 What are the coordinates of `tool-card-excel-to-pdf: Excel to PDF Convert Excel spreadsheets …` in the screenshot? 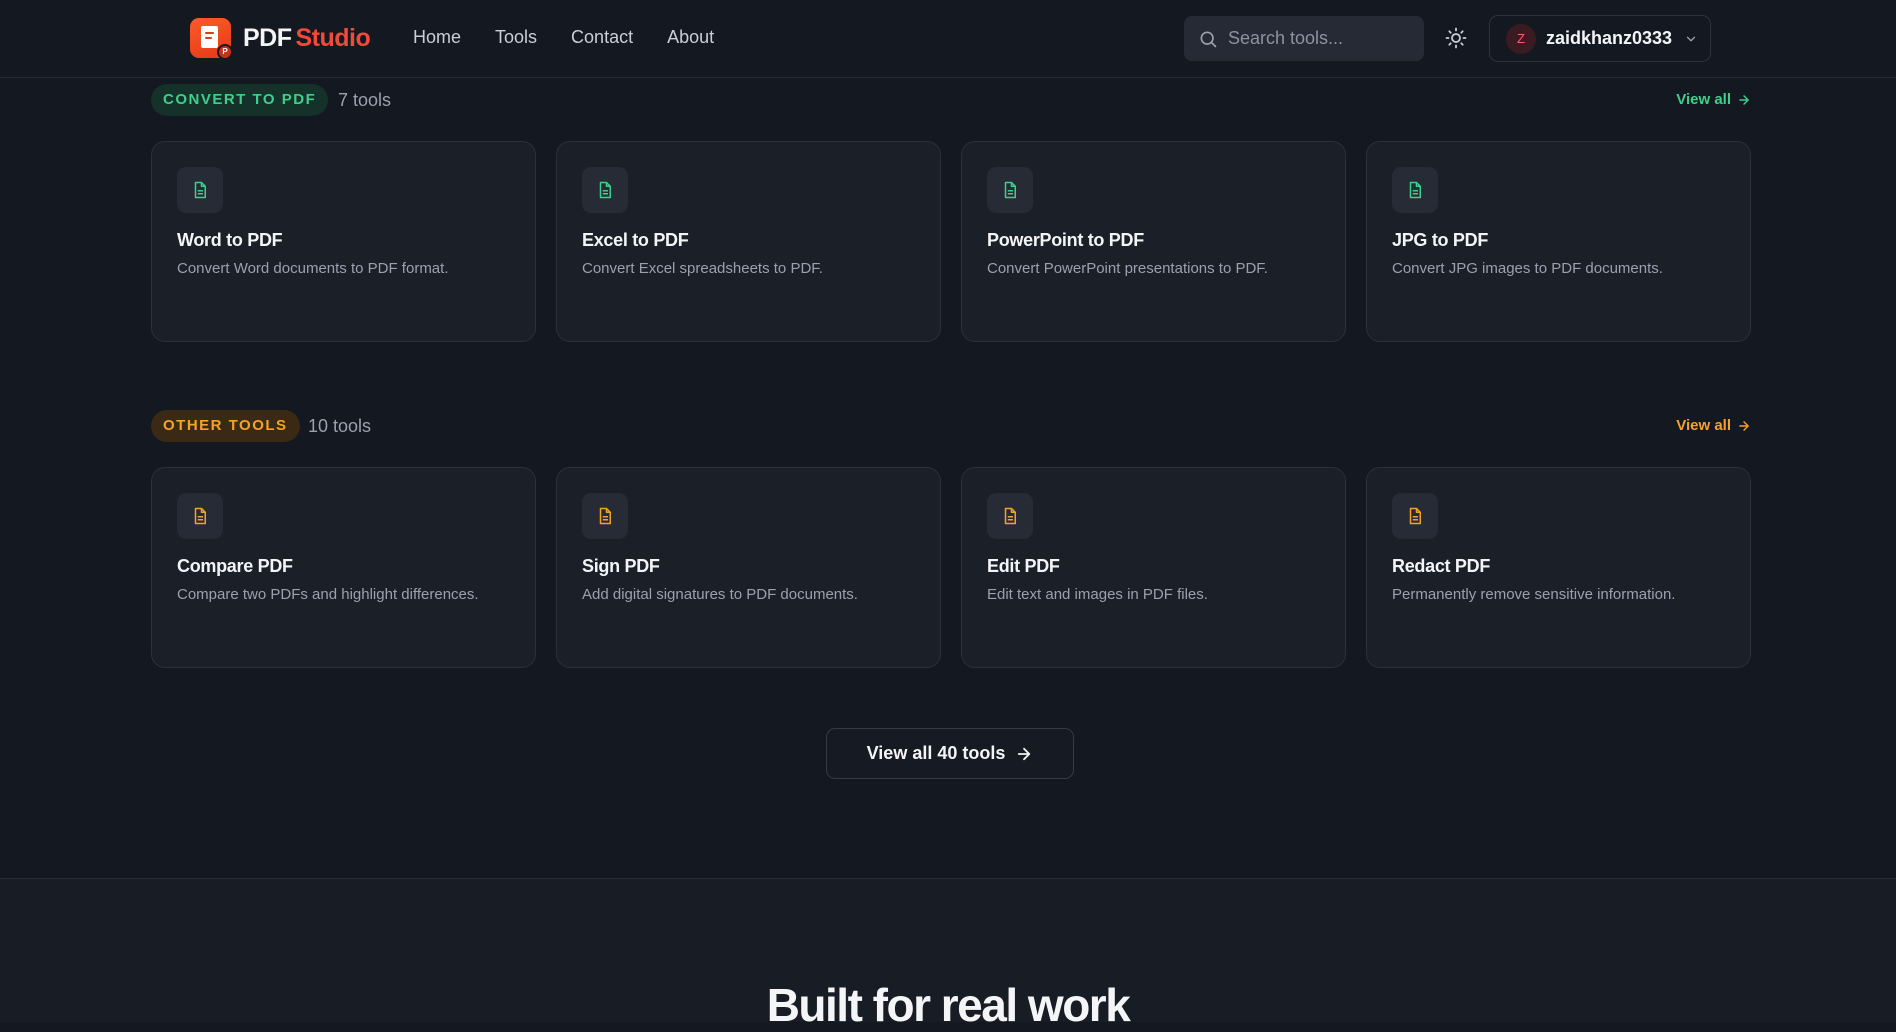 It's located at (748, 241).